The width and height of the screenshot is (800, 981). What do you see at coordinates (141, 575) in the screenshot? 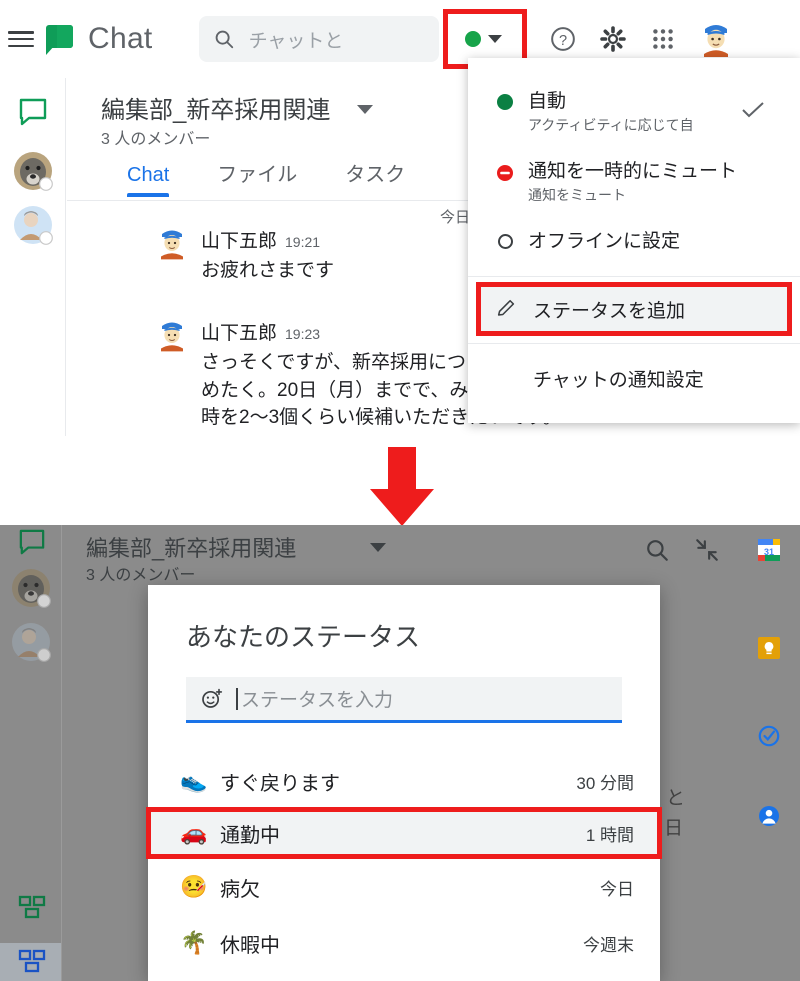
I see `bottom-member-count: 3 人のメンバー` at bounding box center [141, 575].